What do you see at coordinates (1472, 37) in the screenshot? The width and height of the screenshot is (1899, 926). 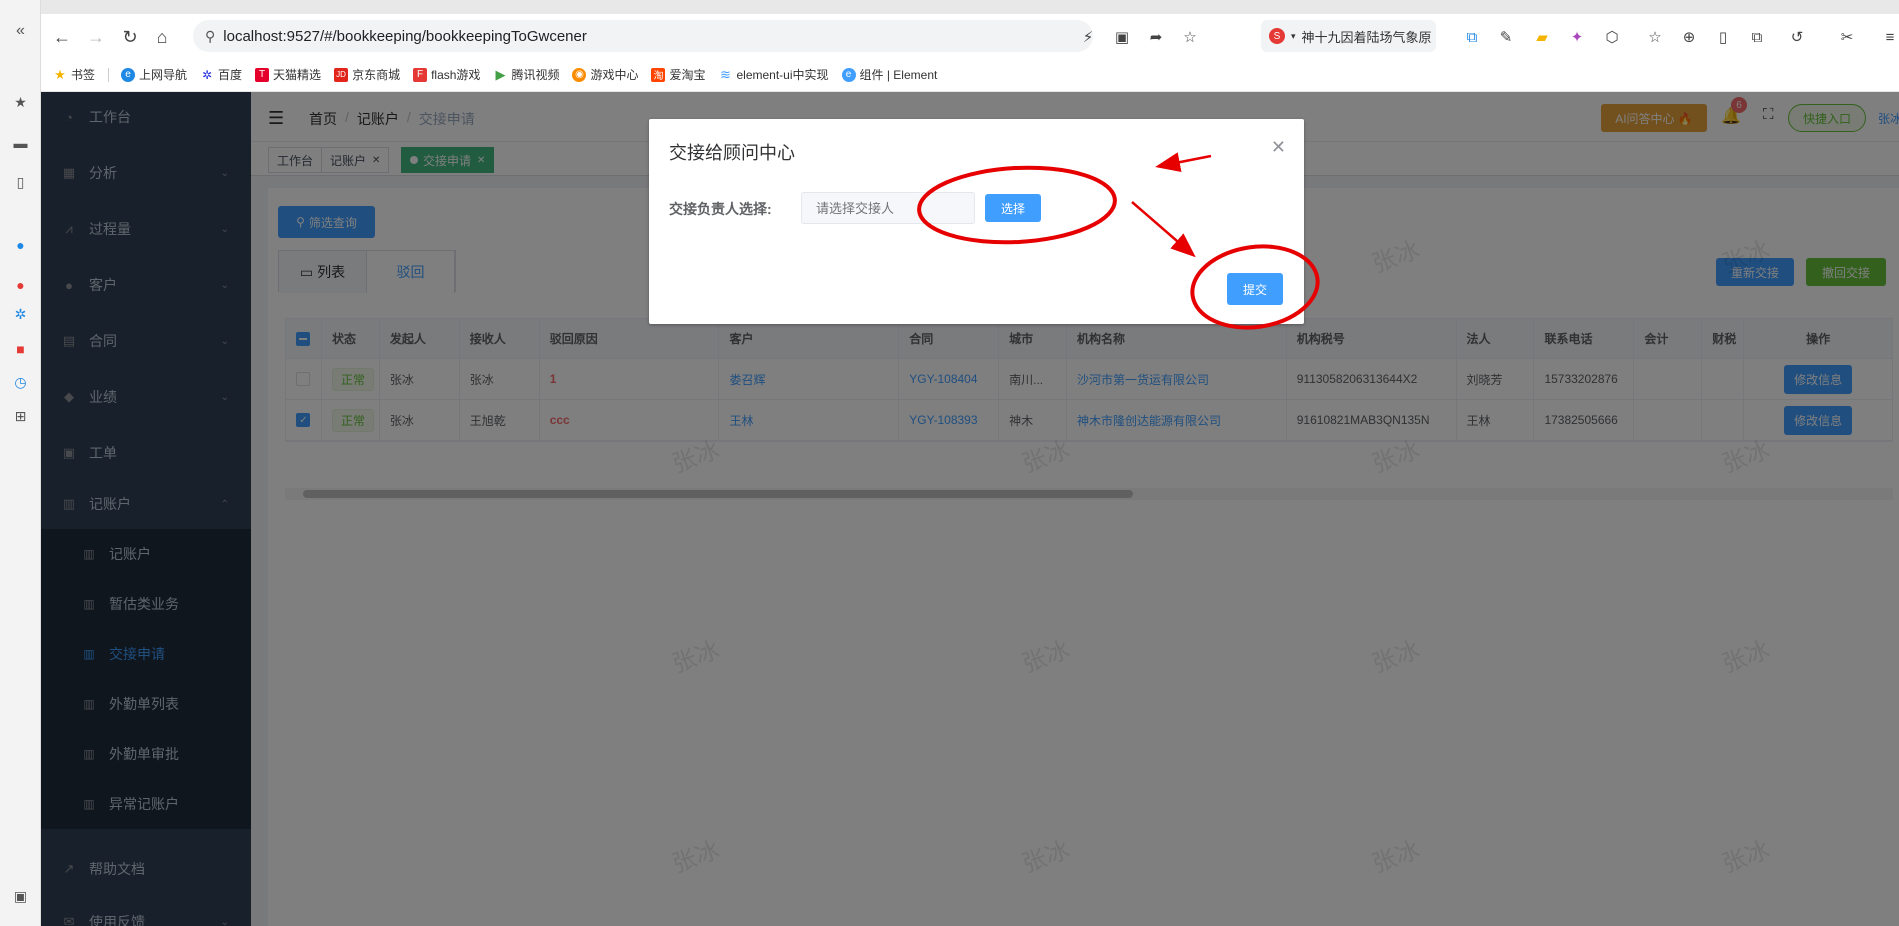 I see `translate-icon: ⧉` at bounding box center [1472, 37].